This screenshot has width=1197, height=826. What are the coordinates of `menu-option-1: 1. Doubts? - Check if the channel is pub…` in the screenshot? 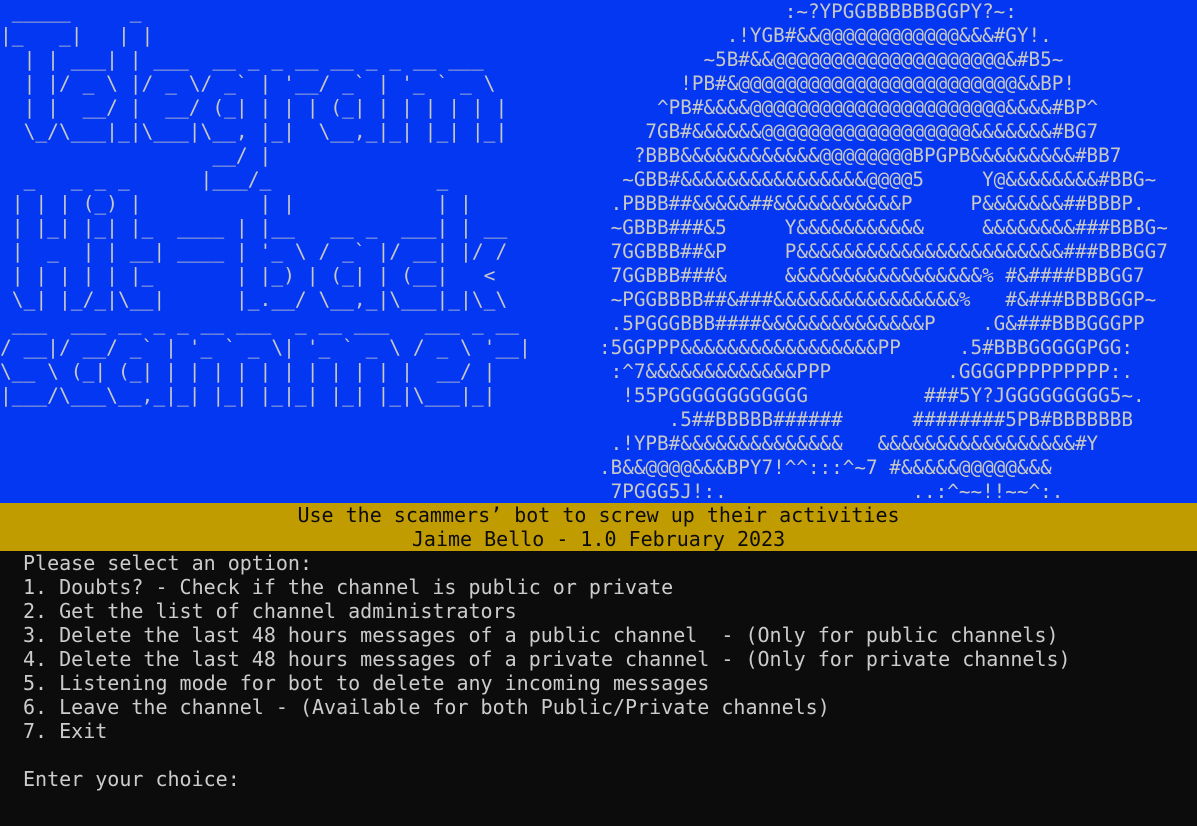 It's located at (348, 587).